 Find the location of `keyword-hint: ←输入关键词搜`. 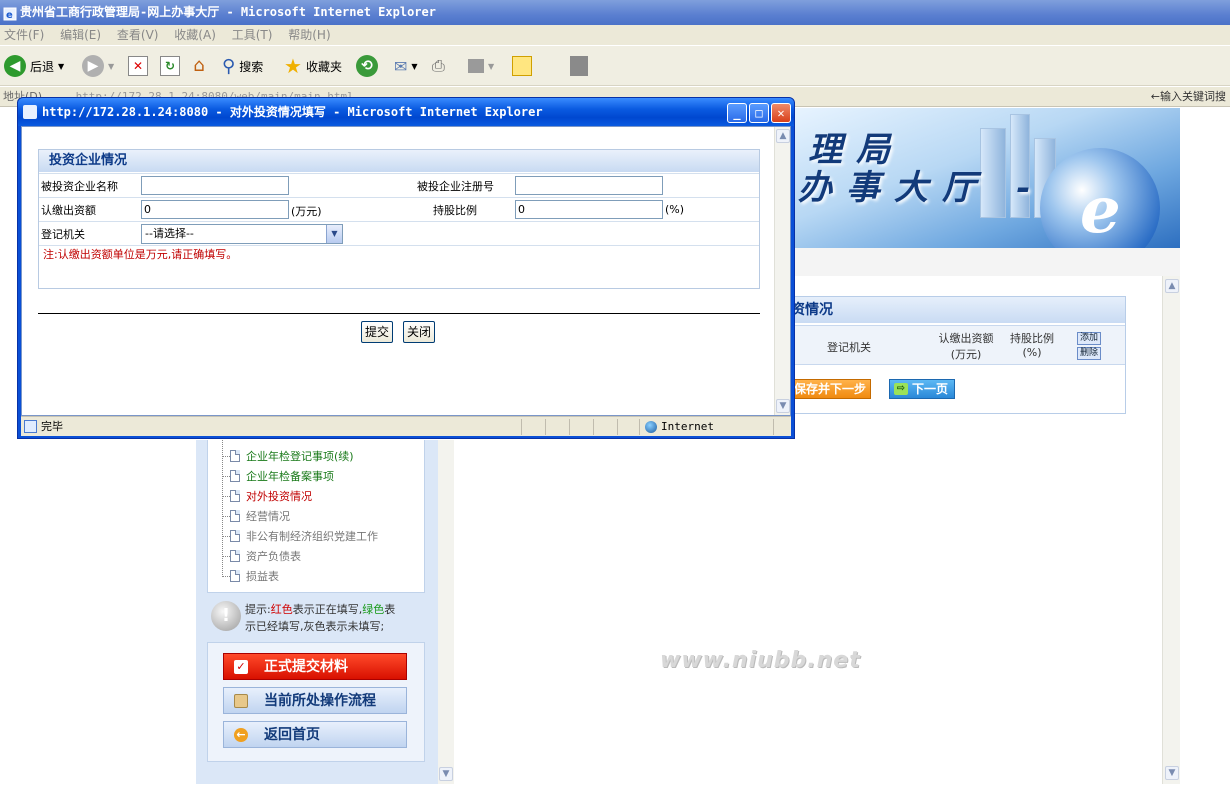

keyword-hint: ←输入关键词搜 is located at coordinates (1188, 97).